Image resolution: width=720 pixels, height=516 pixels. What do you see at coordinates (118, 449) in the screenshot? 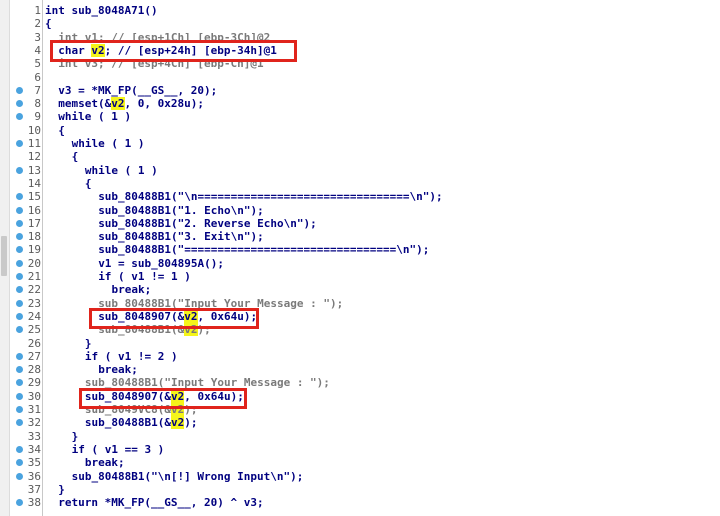
I see `code-text: if ( v1 == 3 )` at bounding box center [118, 449].